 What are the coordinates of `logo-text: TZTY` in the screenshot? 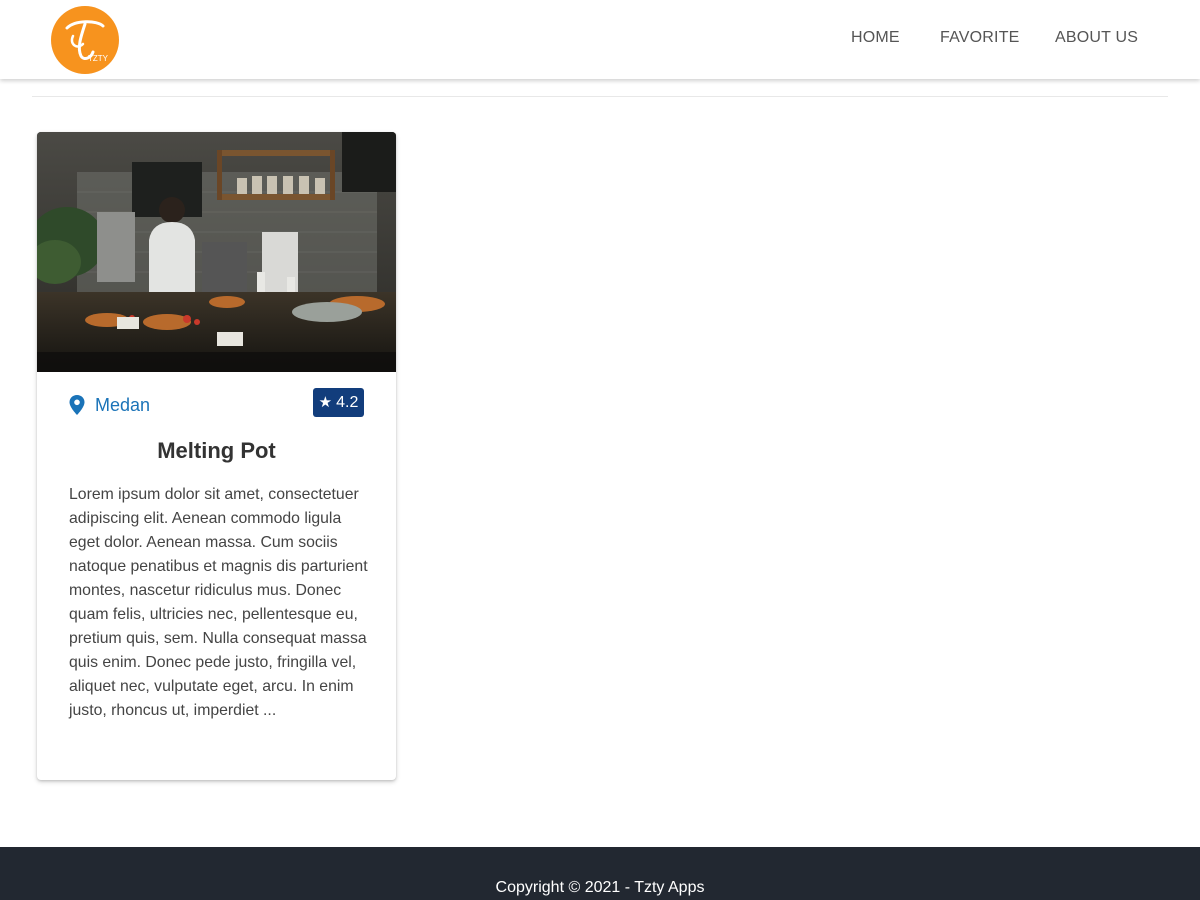 It's located at (98, 58).